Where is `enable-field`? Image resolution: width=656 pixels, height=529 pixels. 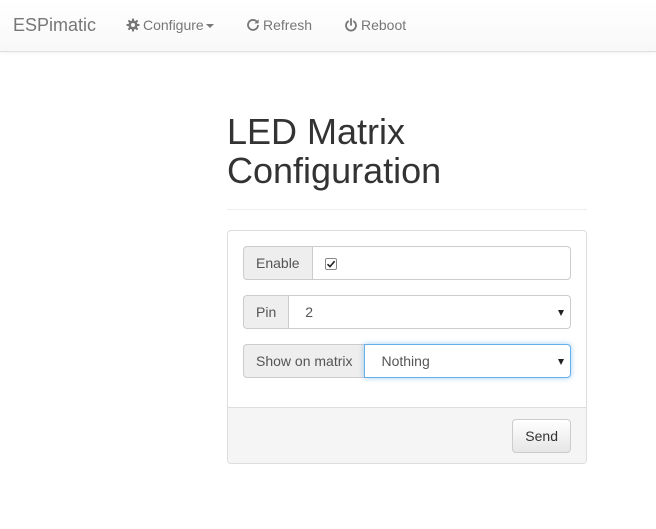 enable-field is located at coordinates (441, 263).